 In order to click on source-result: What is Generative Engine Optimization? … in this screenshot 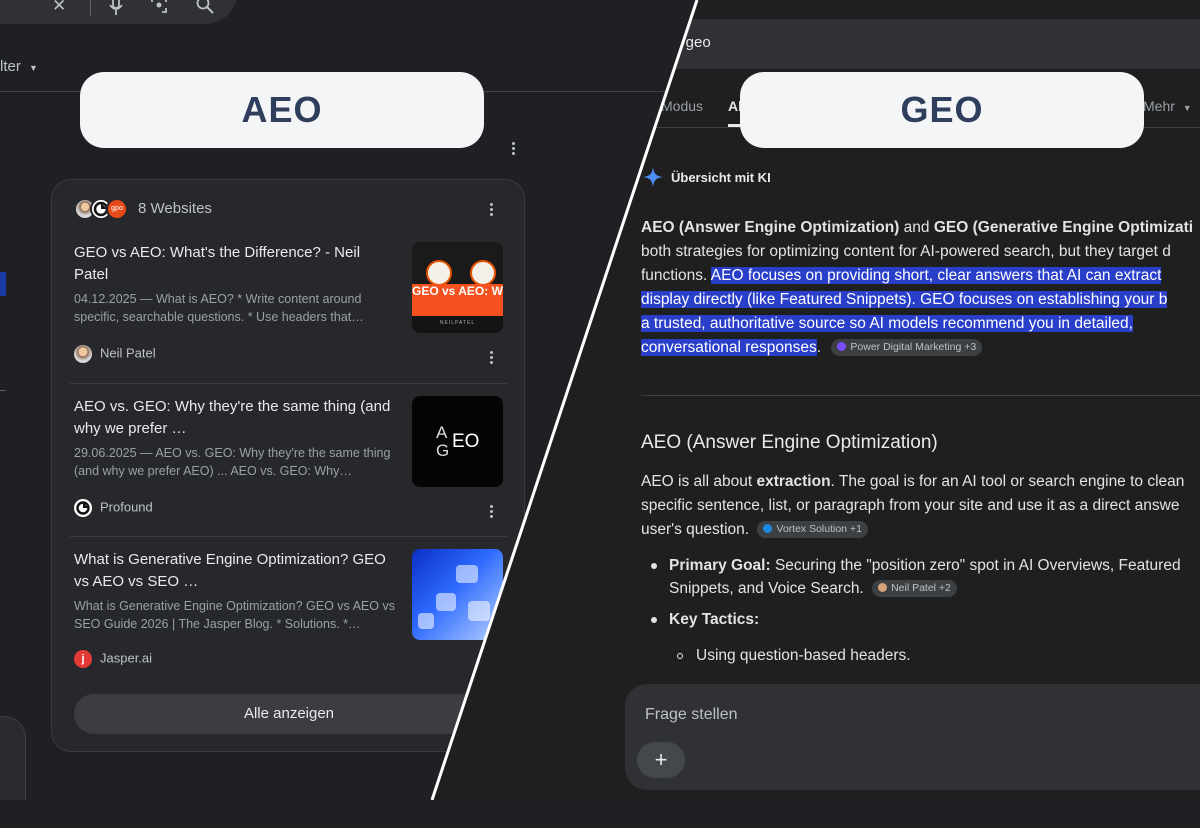, I will do `click(289, 614)`.